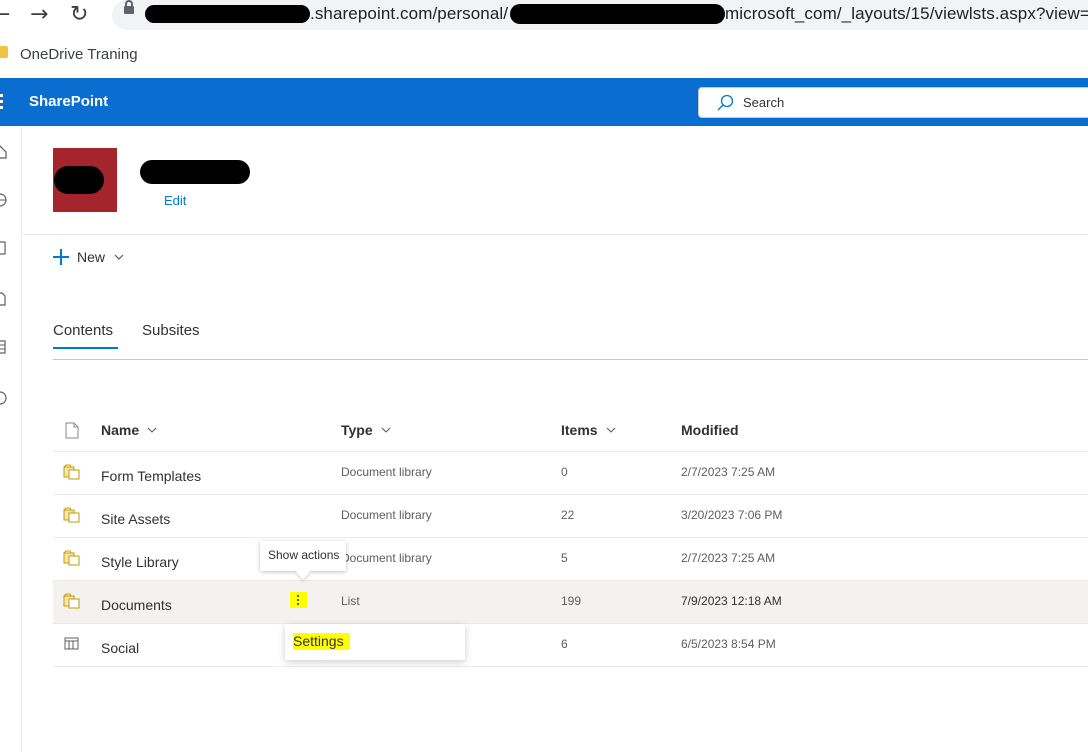 The width and height of the screenshot is (1088, 752). Describe the element at coordinates (68, 101) in the screenshot. I see `sharepoint-brand: SharePoint` at that location.